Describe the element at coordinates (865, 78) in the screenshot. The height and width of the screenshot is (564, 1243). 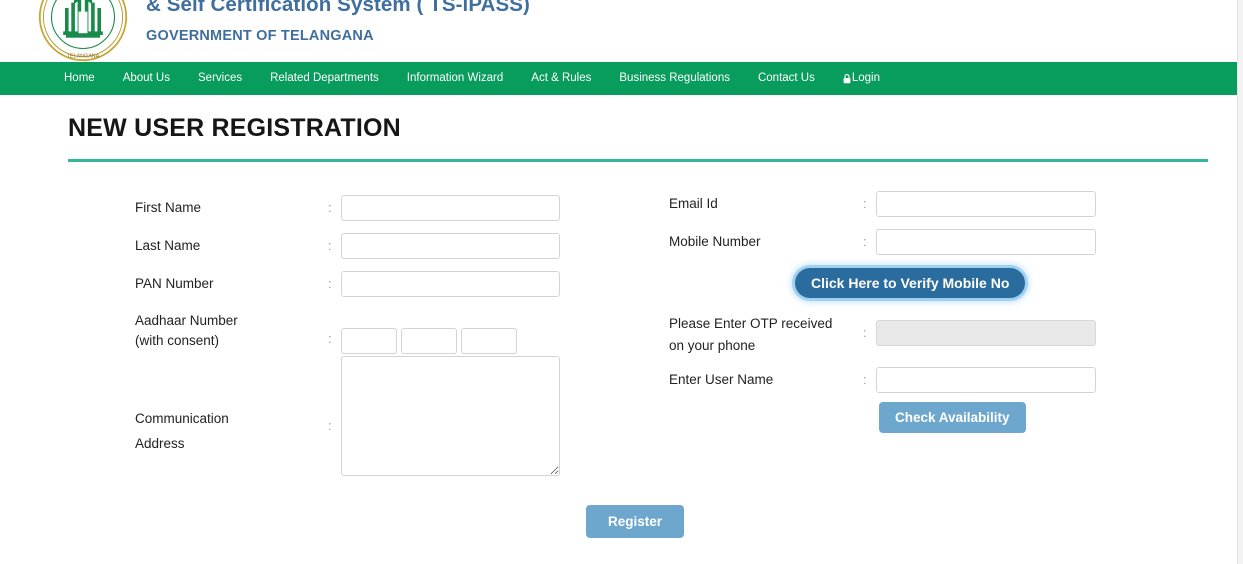
I see `nav-item-label: Login` at that location.